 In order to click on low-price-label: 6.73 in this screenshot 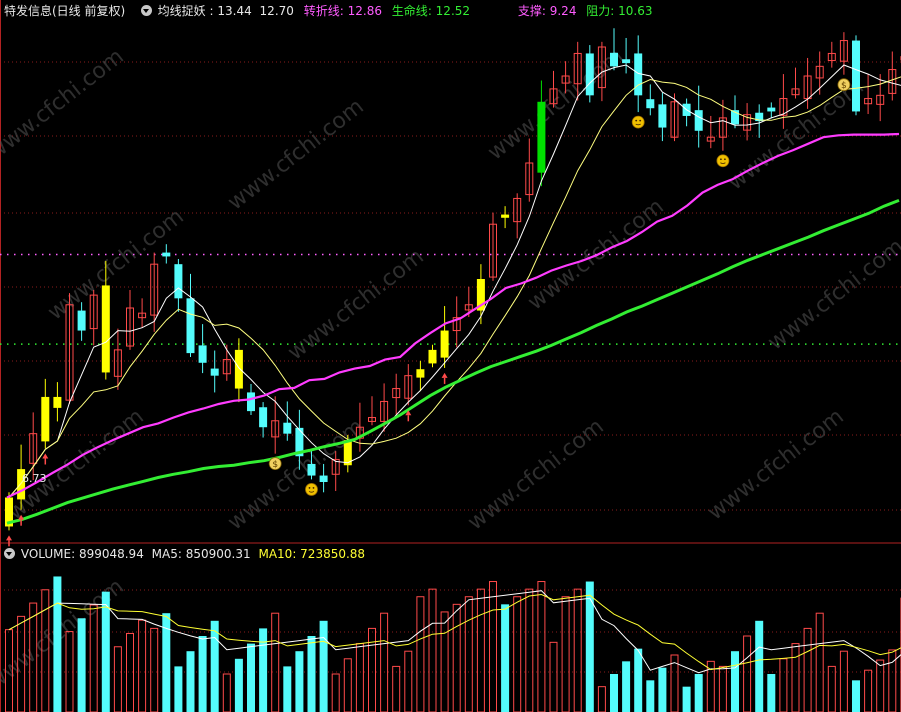, I will do `click(34, 478)`.